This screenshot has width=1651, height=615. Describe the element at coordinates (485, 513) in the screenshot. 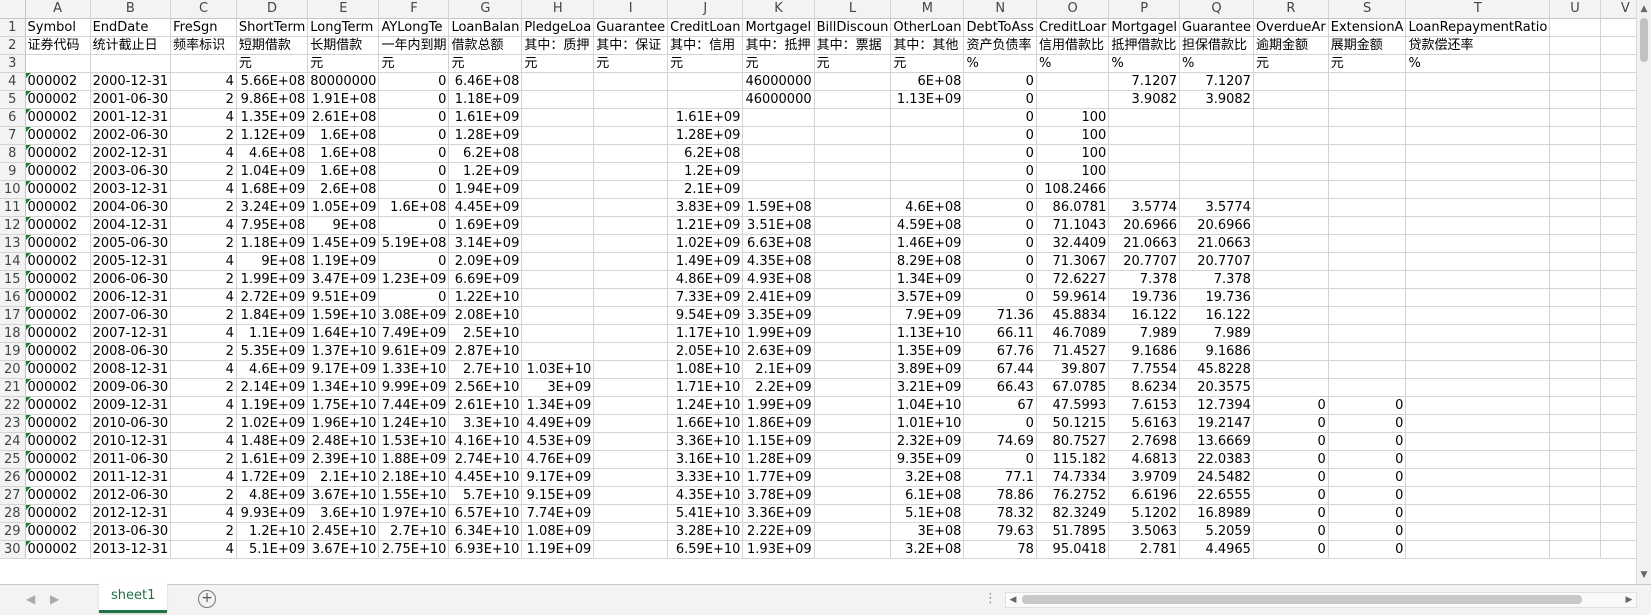

I see `cell: 6.57E+10` at that location.